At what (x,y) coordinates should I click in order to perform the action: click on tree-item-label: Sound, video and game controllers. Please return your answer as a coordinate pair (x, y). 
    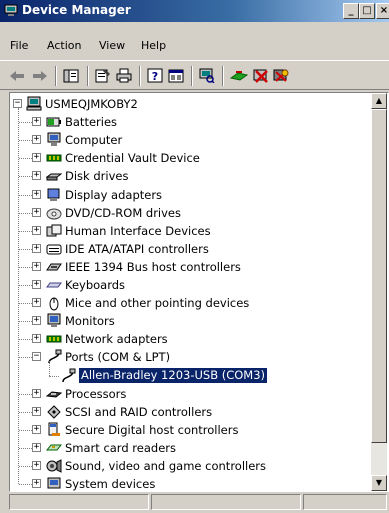
    Looking at the image, I should click on (166, 466).